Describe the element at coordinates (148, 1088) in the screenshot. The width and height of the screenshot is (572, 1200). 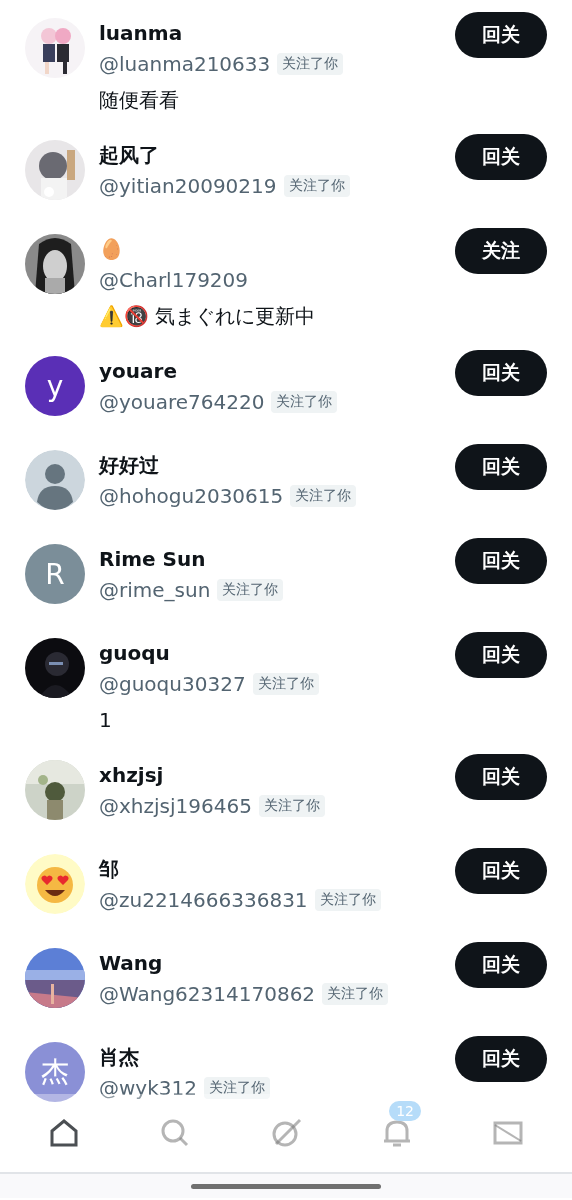
I see `user-handle: @wyk312` at that location.